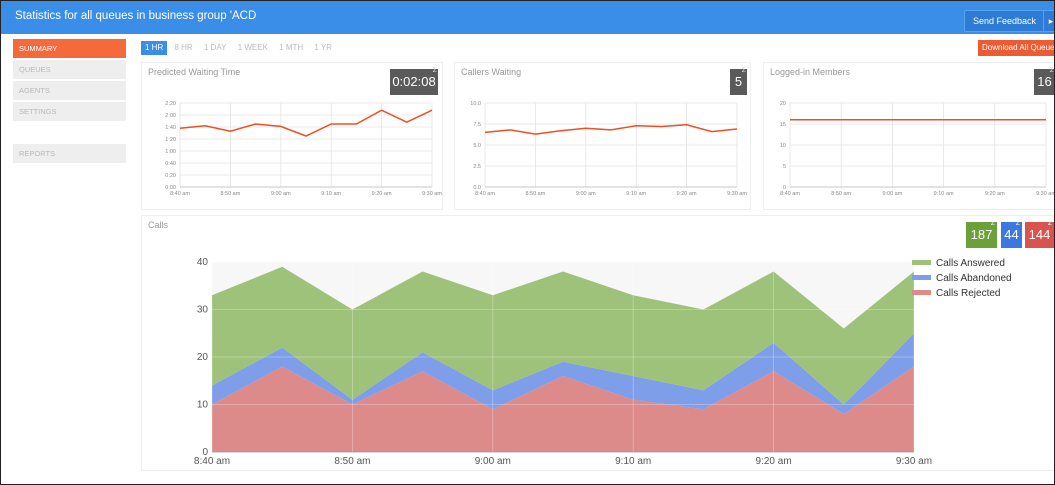  I want to click on tab-1week: 1 WEEK, so click(253, 48).